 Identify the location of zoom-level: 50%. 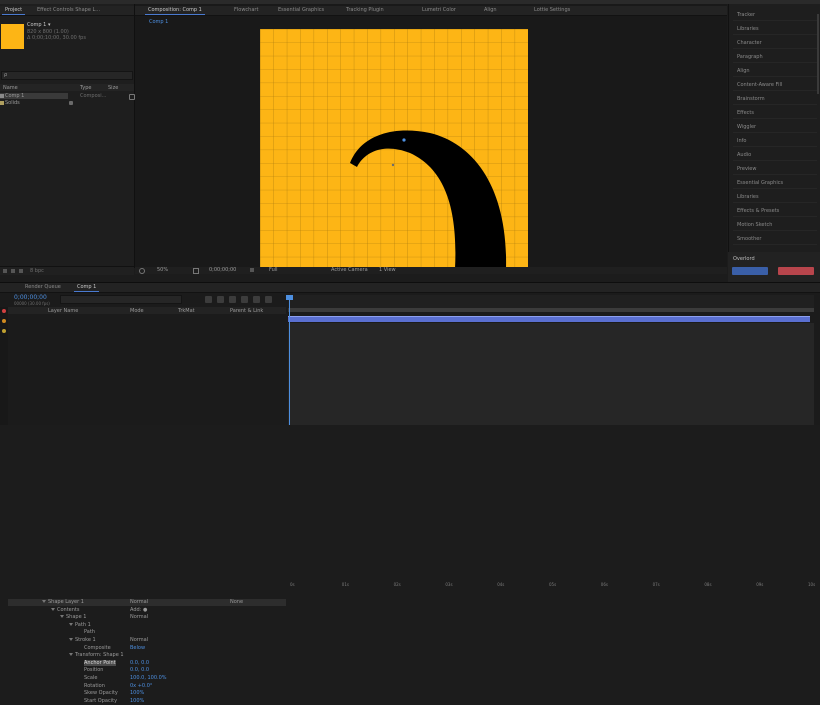
(162, 270).